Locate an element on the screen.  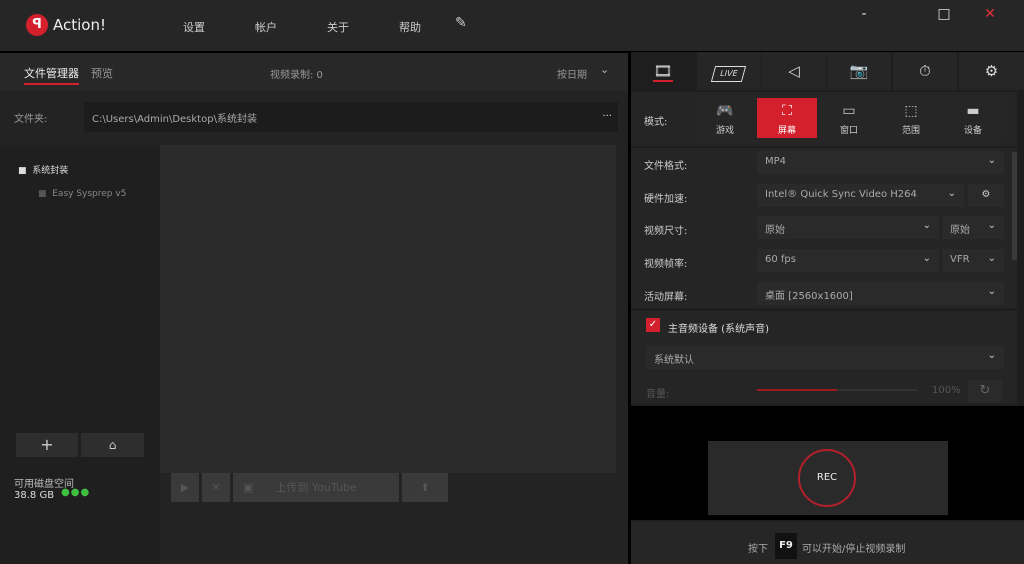
audio-device-label: 主音频设备 (系统声音) is located at coordinates (718, 329).